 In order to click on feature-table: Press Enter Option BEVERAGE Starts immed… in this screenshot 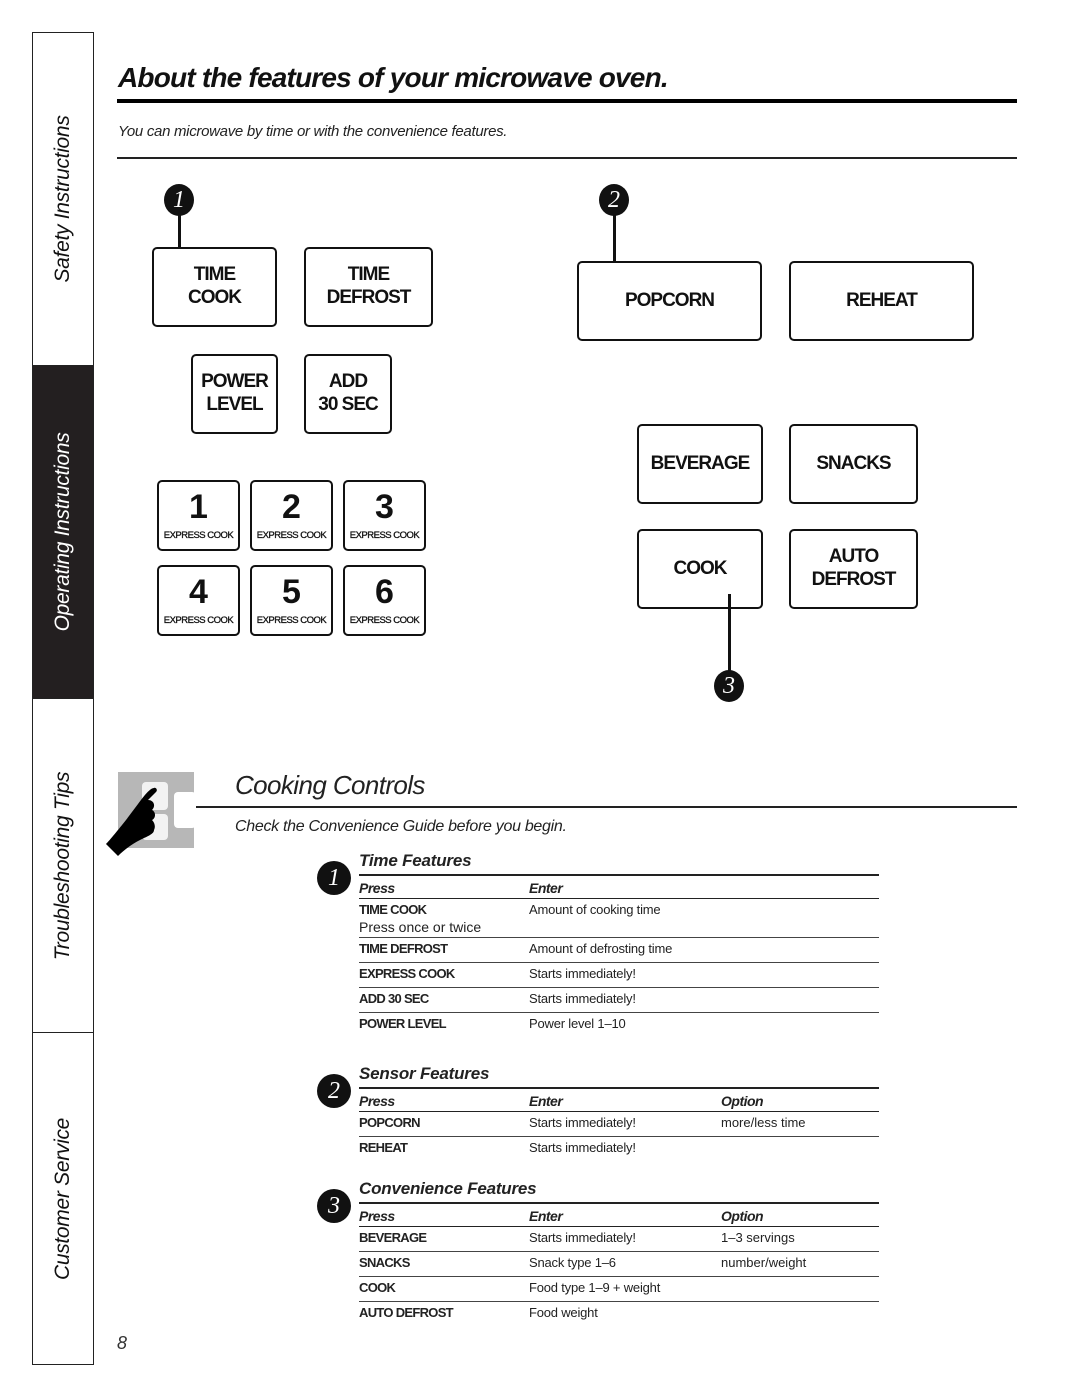, I will do `click(619, 1264)`.